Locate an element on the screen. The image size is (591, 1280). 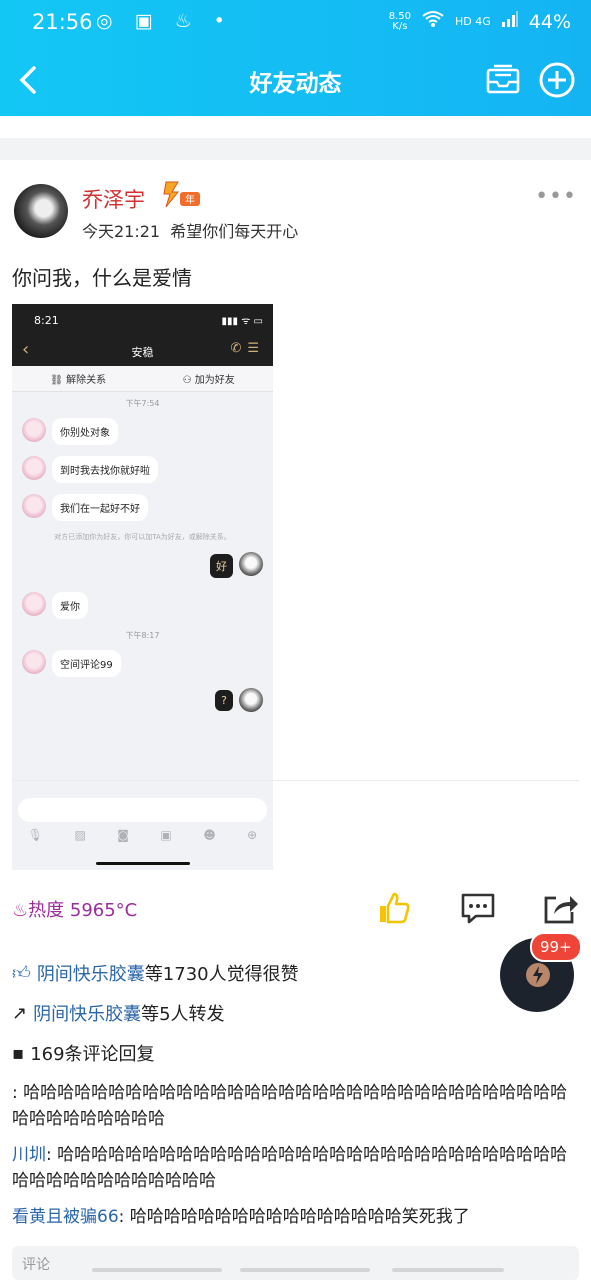
more-options-button: ••• is located at coordinates (556, 196).